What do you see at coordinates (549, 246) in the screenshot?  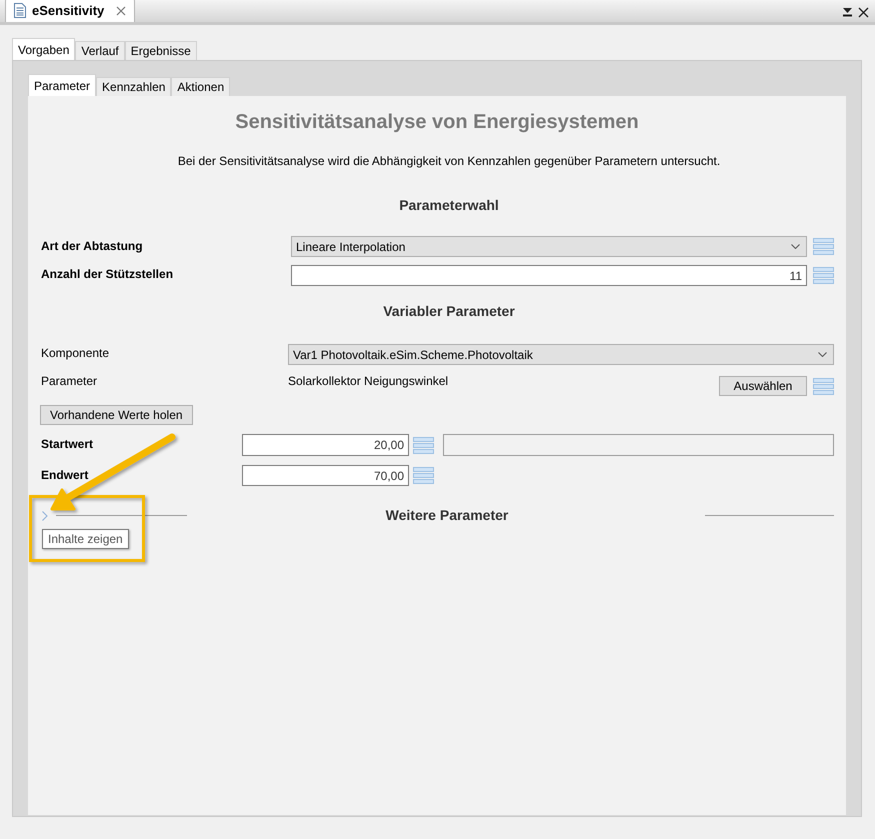 I see `dropdown: Lineare Interpolation` at bounding box center [549, 246].